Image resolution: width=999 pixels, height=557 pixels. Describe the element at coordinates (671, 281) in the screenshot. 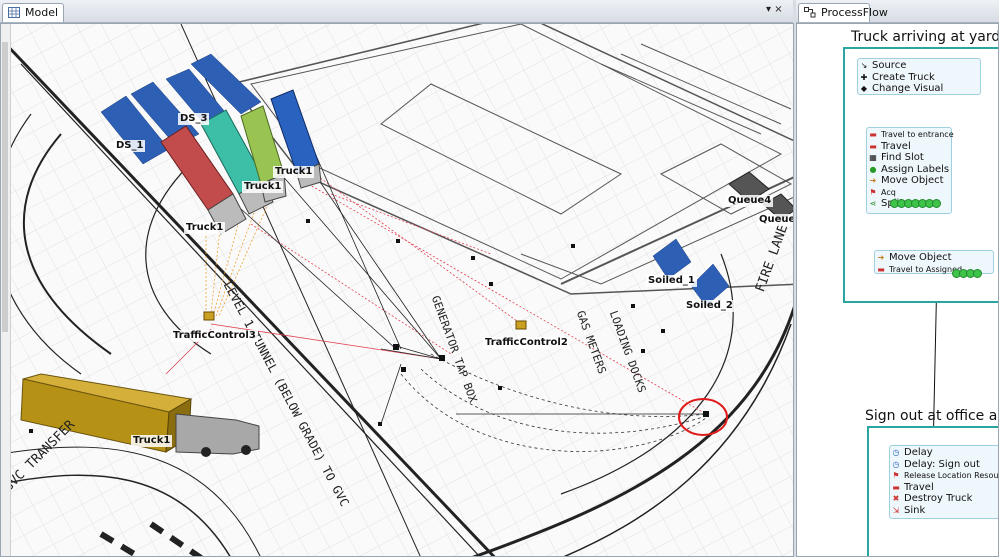

I see `label-soiled1: Soiled_1` at that location.